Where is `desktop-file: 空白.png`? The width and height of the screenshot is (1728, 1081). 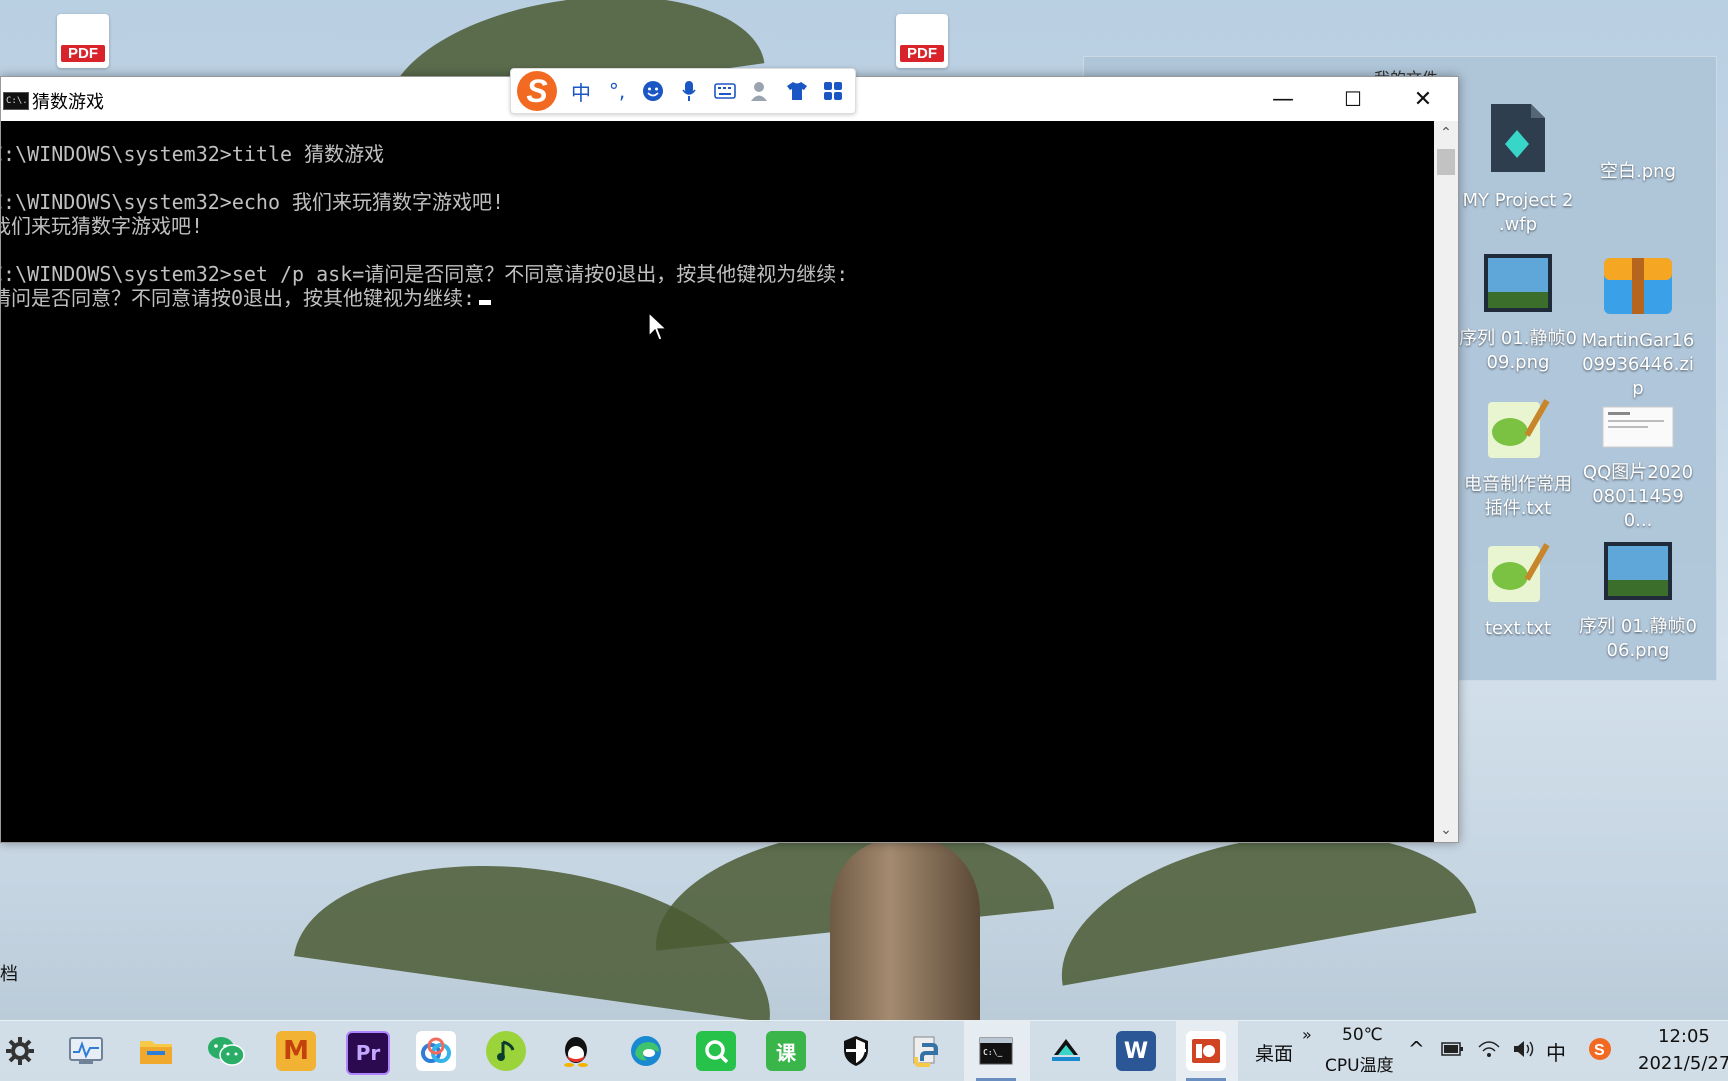 desktop-file: 空白.png is located at coordinates (1638, 172).